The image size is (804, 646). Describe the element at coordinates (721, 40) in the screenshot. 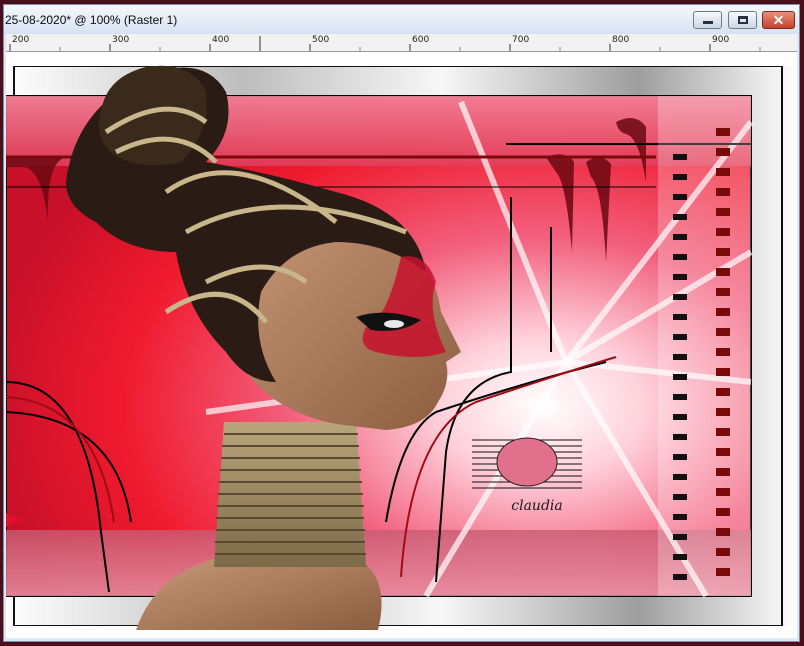

I see `ruler-label: 900` at that location.